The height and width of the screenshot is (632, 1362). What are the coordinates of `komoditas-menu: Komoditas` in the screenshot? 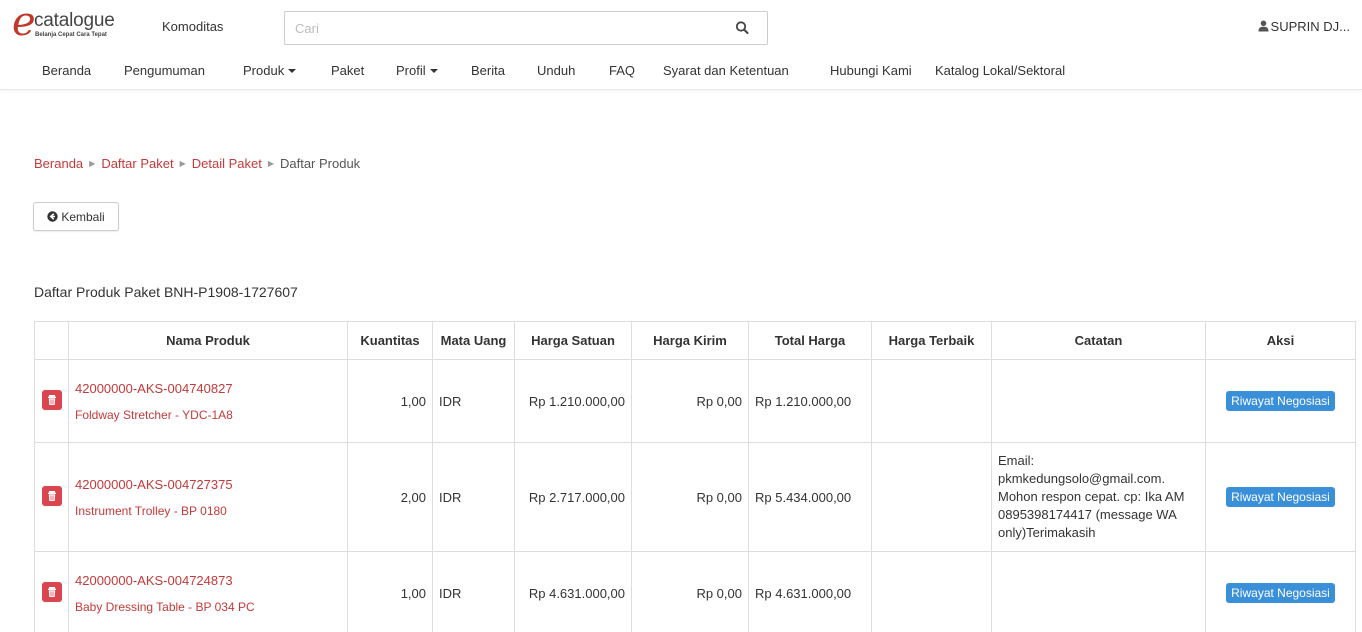 It's located at (192, 26).